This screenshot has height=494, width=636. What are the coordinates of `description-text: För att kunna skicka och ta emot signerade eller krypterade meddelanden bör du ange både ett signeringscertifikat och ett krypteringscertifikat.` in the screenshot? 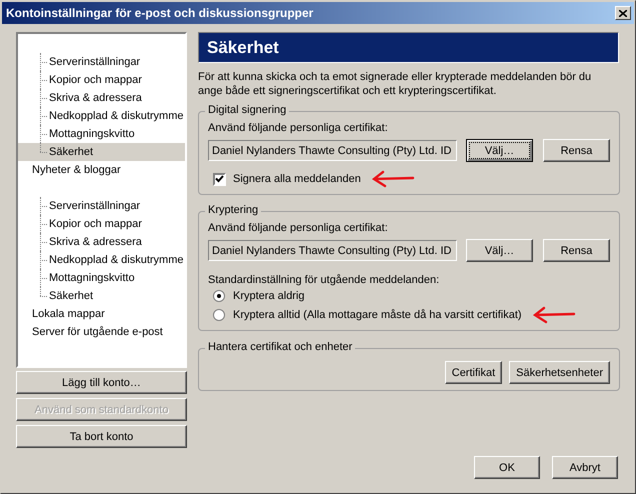 It's located at (395, 84).